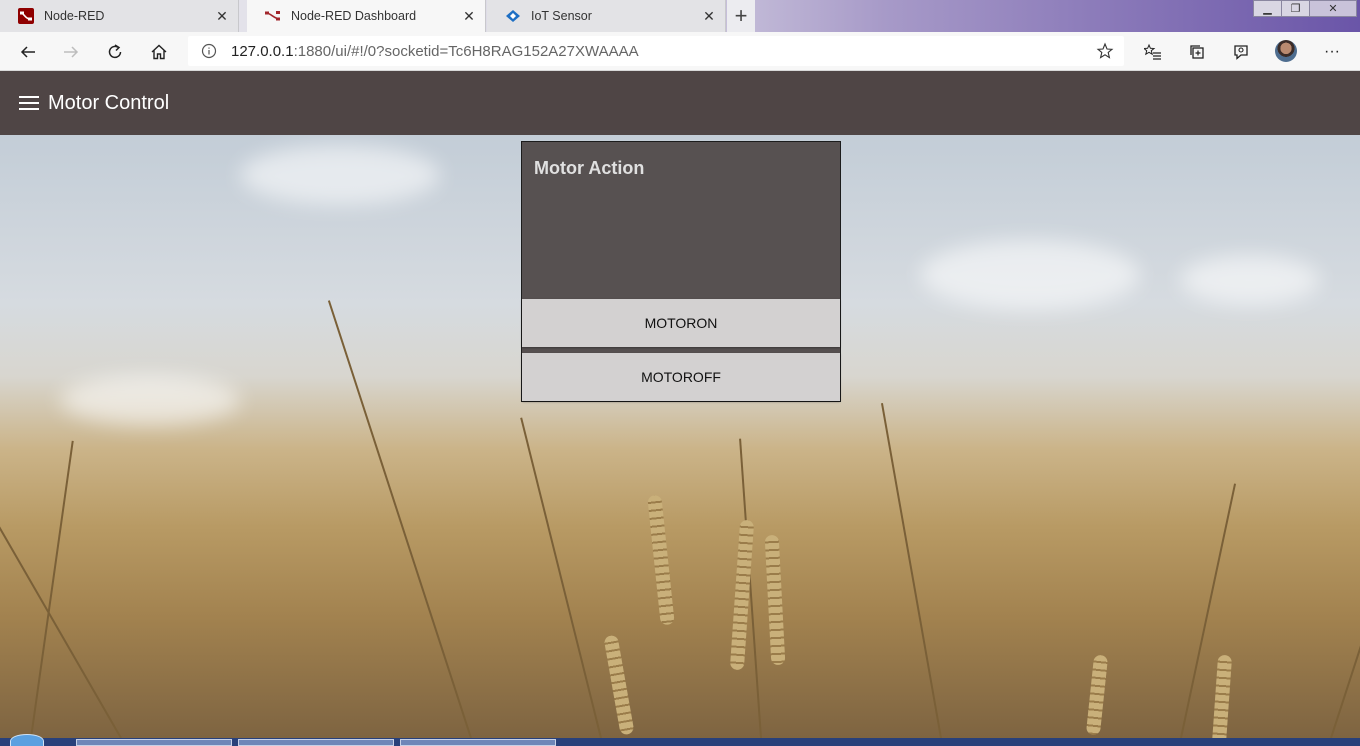 This screenshot has height=746, width=1360. I want to click on node-red-icon, so click(26, 16).